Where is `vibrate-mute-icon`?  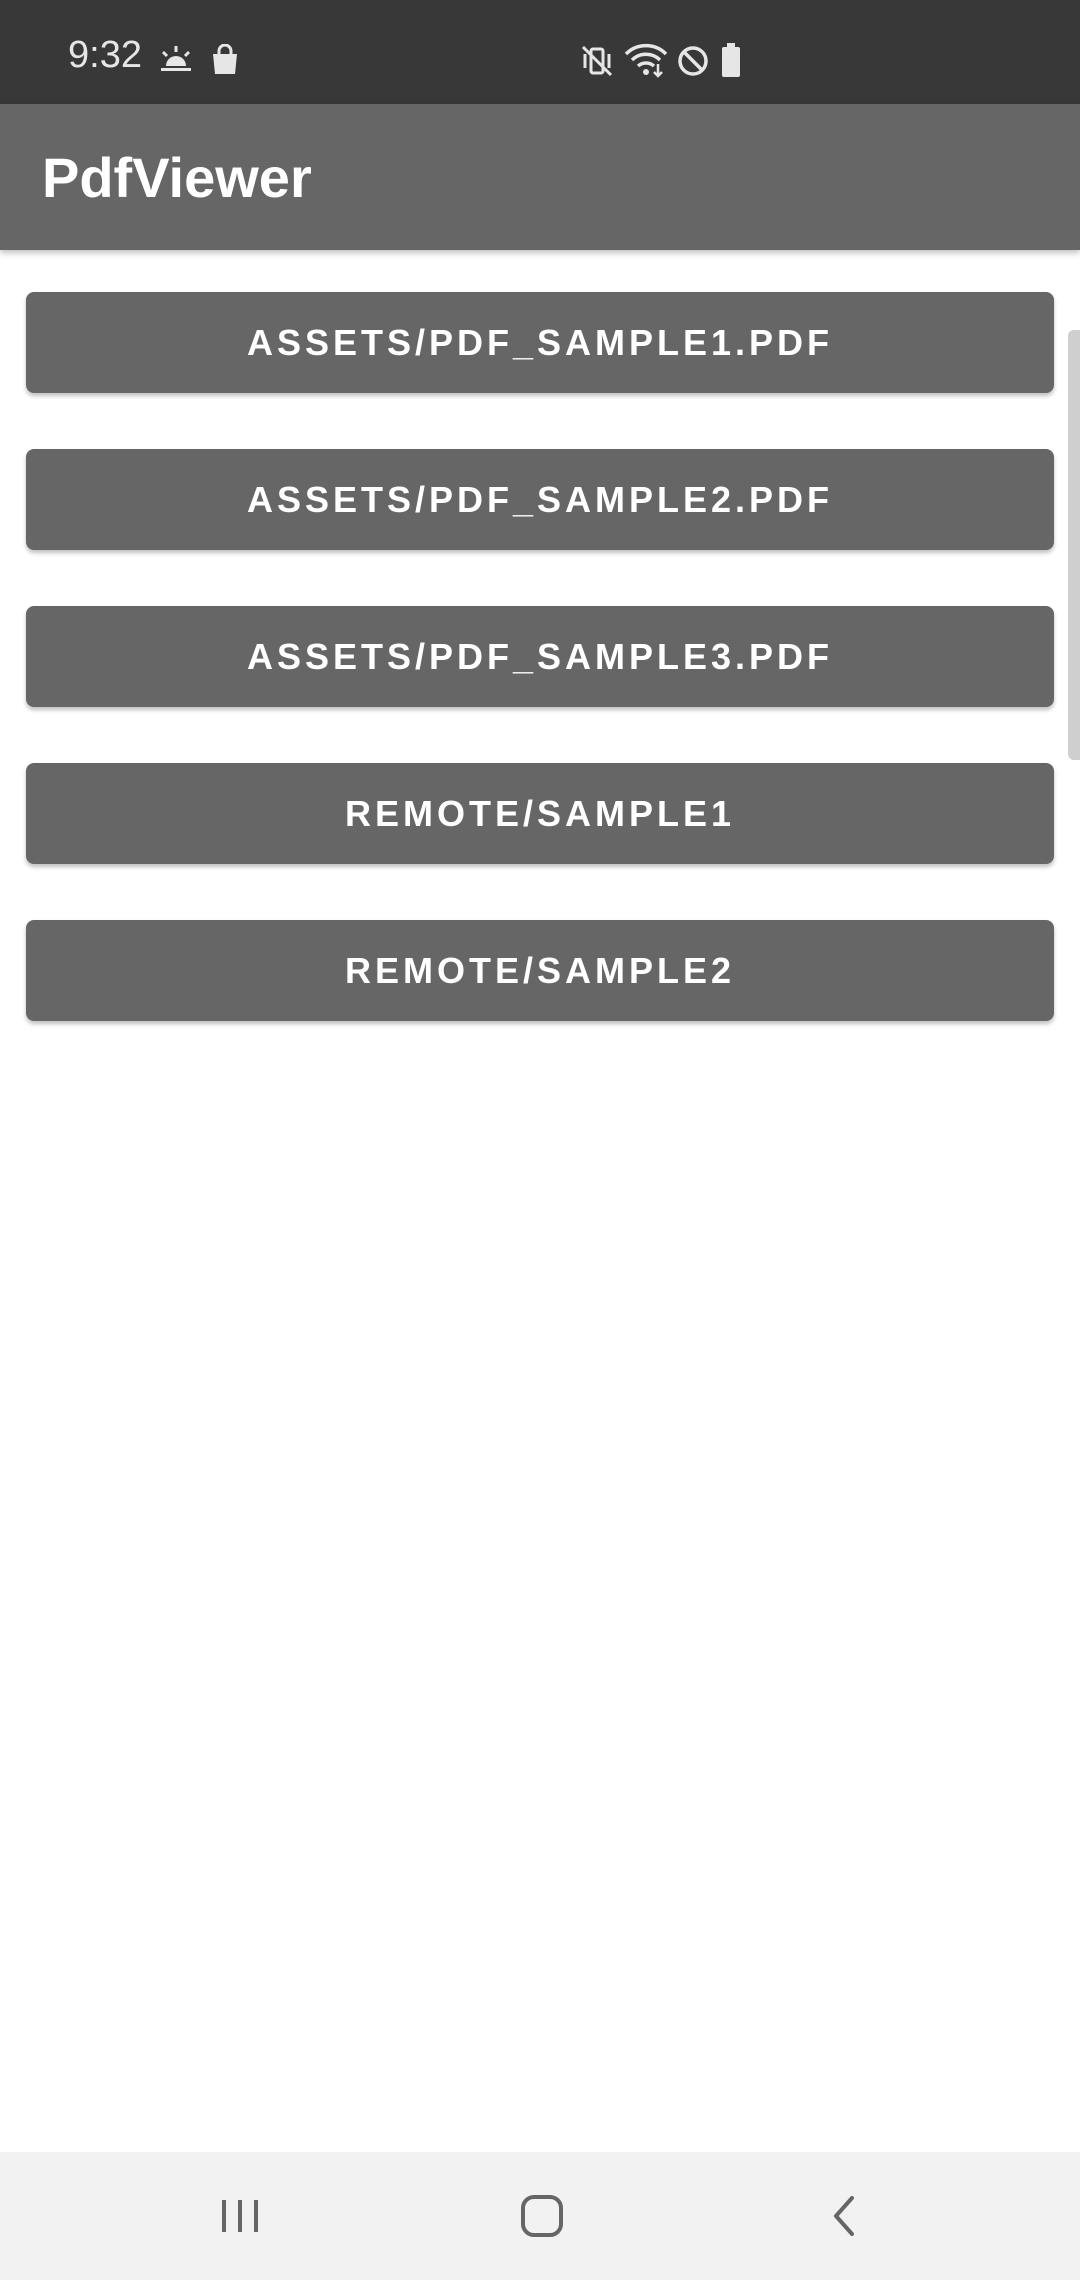 vibrate-mute-icon is located at coordinates (597, 61).